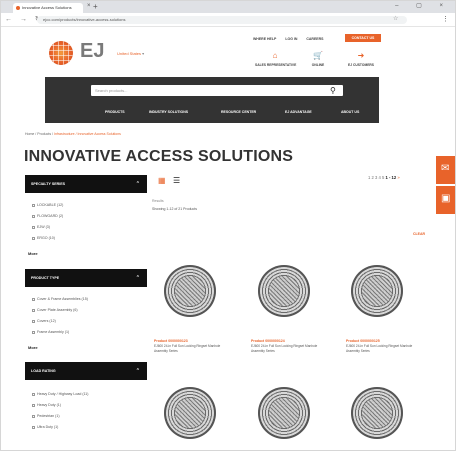 This screenshot has width=456, height=451. I want to click on facet-option-label: FLOWGARD (2), so click(50, 216).